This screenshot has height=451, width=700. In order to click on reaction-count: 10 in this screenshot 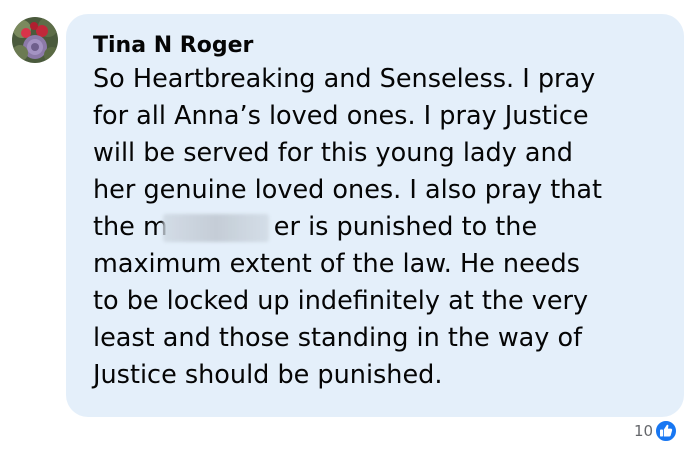, I will do `click(644, 431)`.